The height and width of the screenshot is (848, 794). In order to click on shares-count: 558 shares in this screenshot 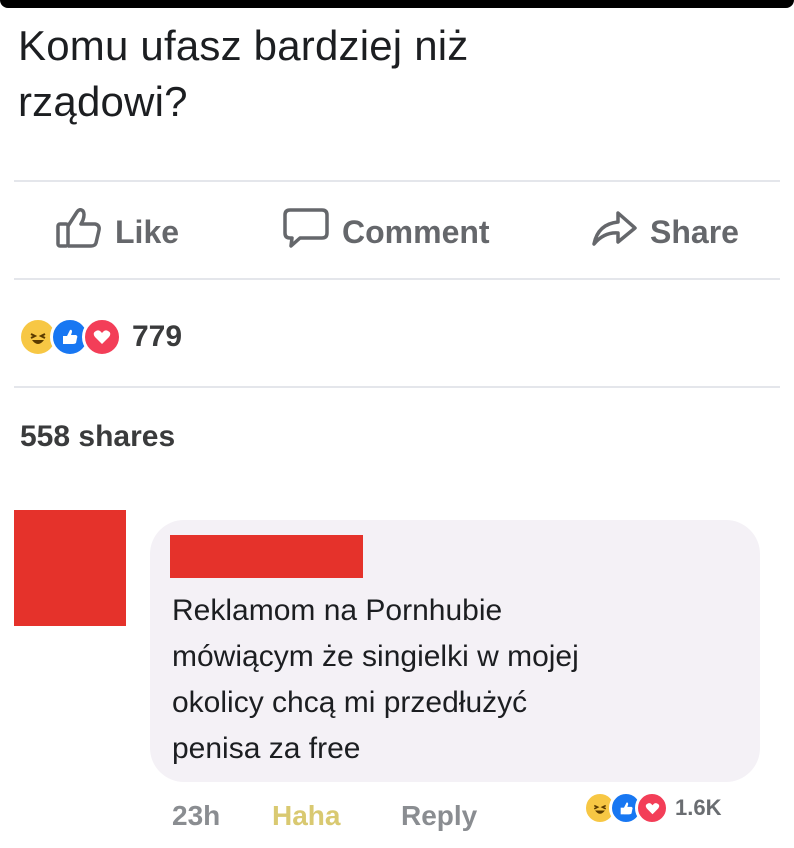, I will do `click(97, 437)`.